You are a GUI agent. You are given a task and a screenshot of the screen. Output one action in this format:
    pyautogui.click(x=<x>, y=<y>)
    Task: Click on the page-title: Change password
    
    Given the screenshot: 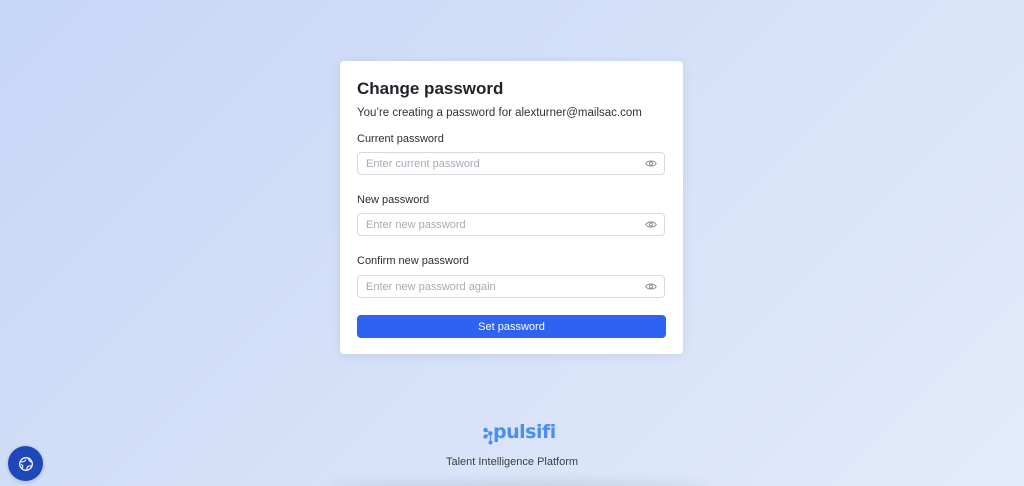 What is the action you would take?
    pyautogui.click(x=430, y=88)
    